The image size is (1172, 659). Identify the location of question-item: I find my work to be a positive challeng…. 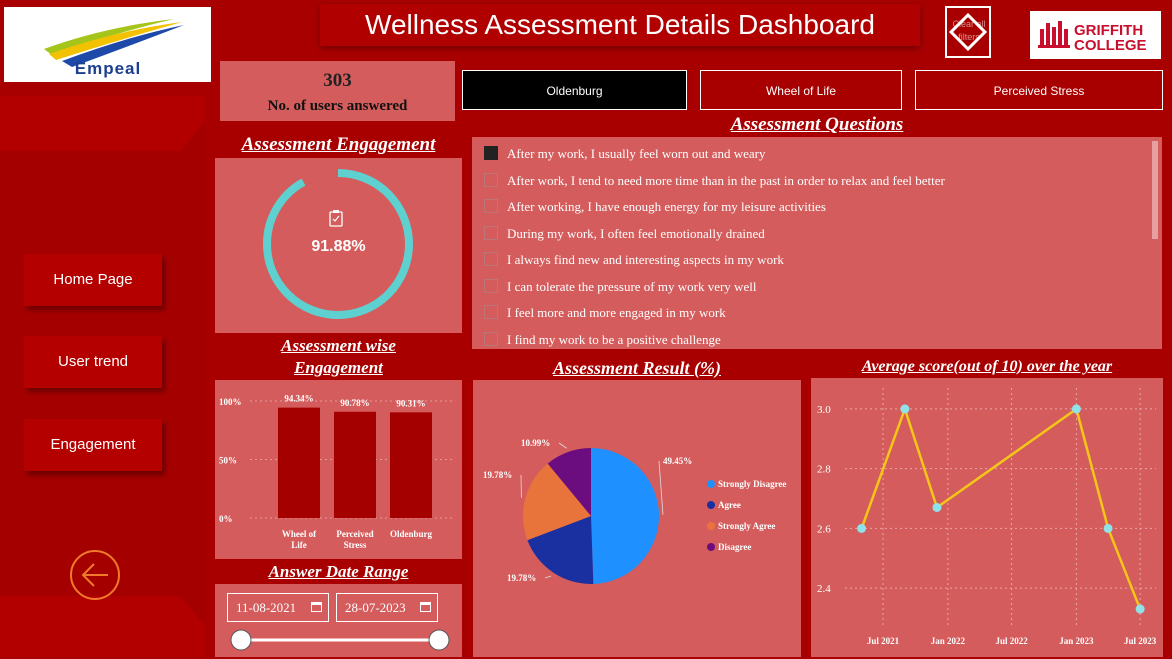
(602, 340).